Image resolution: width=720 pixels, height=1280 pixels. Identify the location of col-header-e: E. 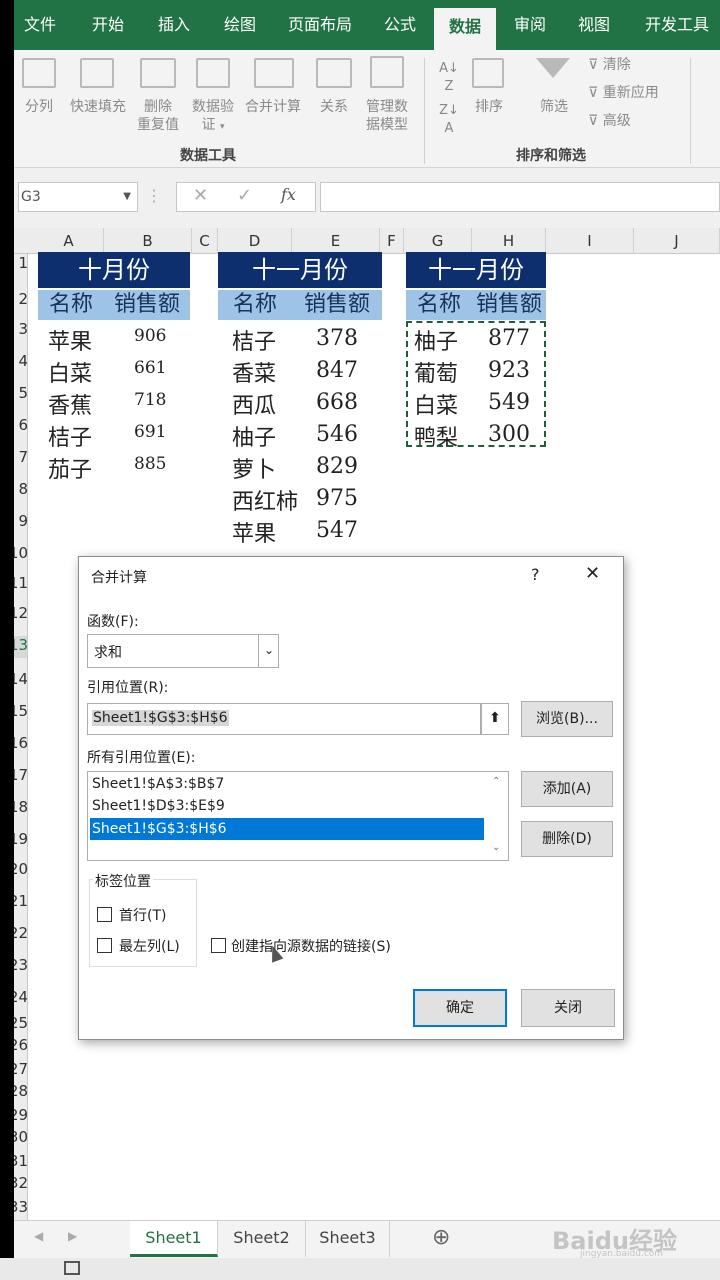
(336, 241).